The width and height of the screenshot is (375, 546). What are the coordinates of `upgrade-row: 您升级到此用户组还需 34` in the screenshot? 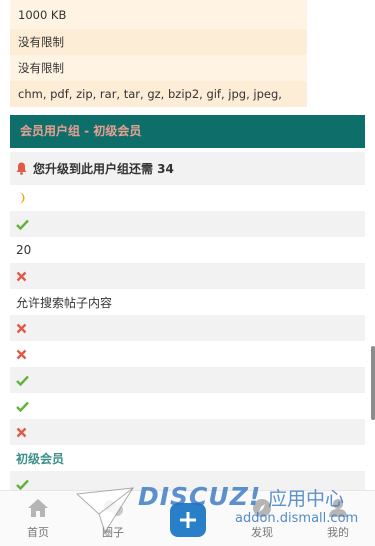 It's located at (187, 168).